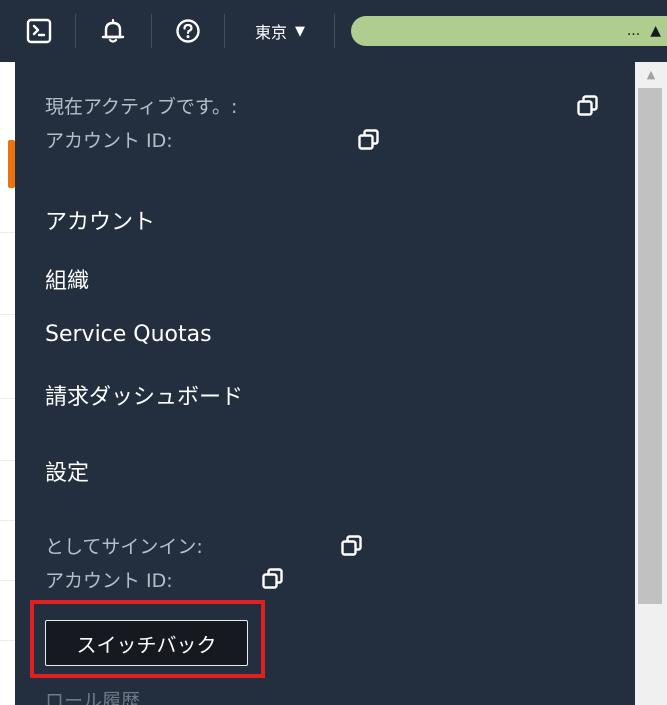  I want to click on region-selector: 東京 ▼, so click(280, 31).